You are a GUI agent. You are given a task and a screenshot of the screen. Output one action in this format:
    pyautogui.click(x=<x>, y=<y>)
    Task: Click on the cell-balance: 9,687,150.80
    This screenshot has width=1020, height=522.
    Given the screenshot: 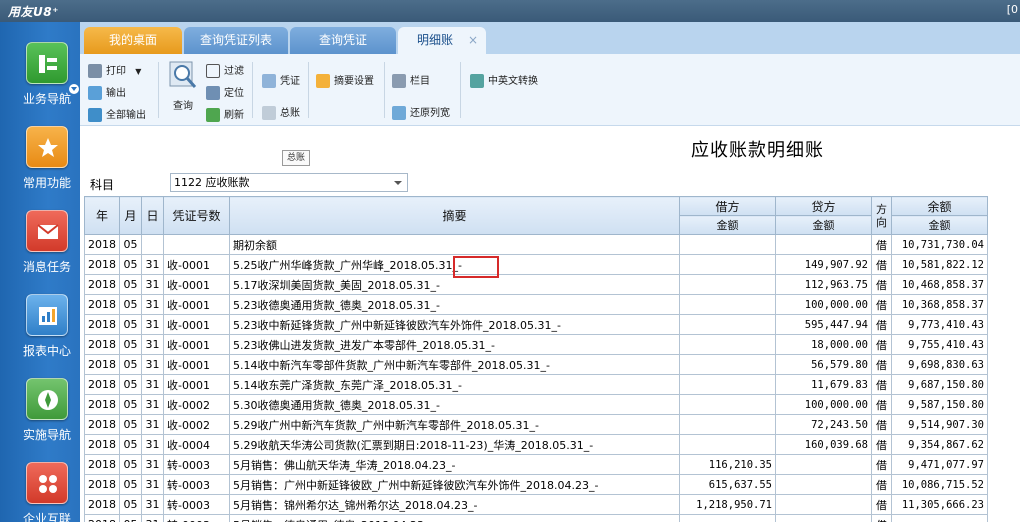 What is the action you would take?
    pyautogui.click(x=939, y=384)
    